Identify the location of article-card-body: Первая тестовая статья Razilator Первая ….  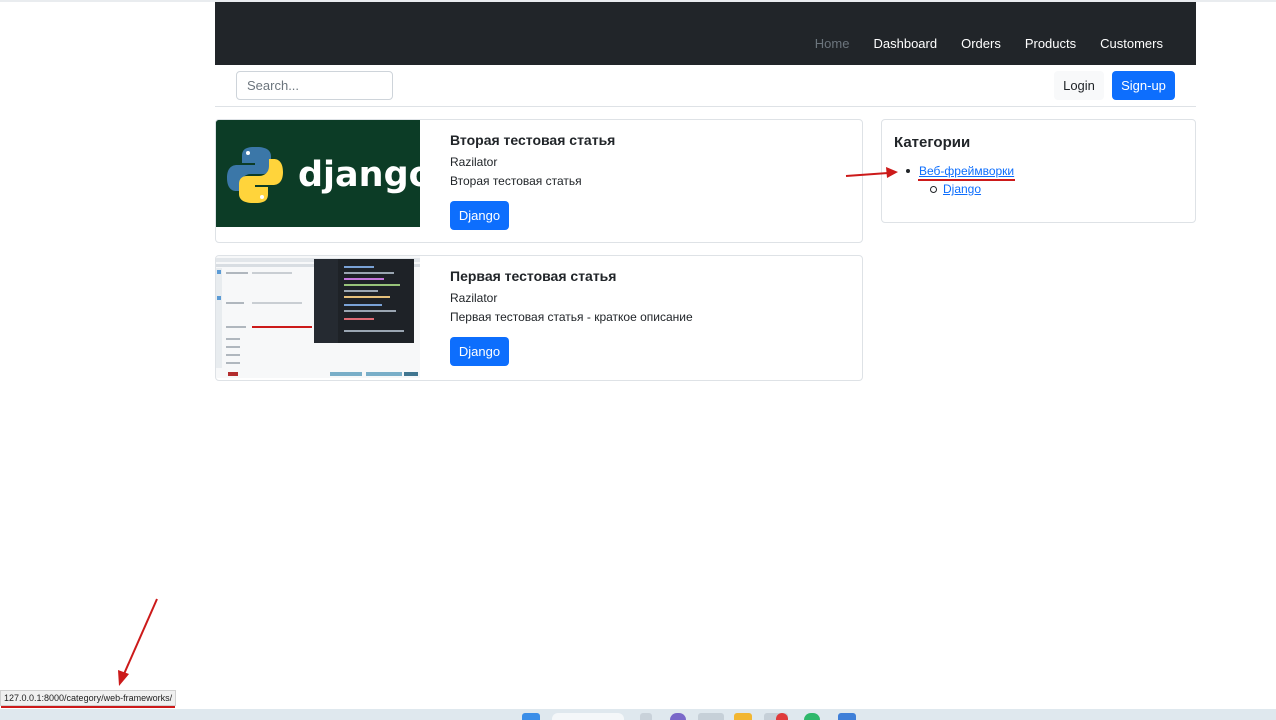
(571, 317).